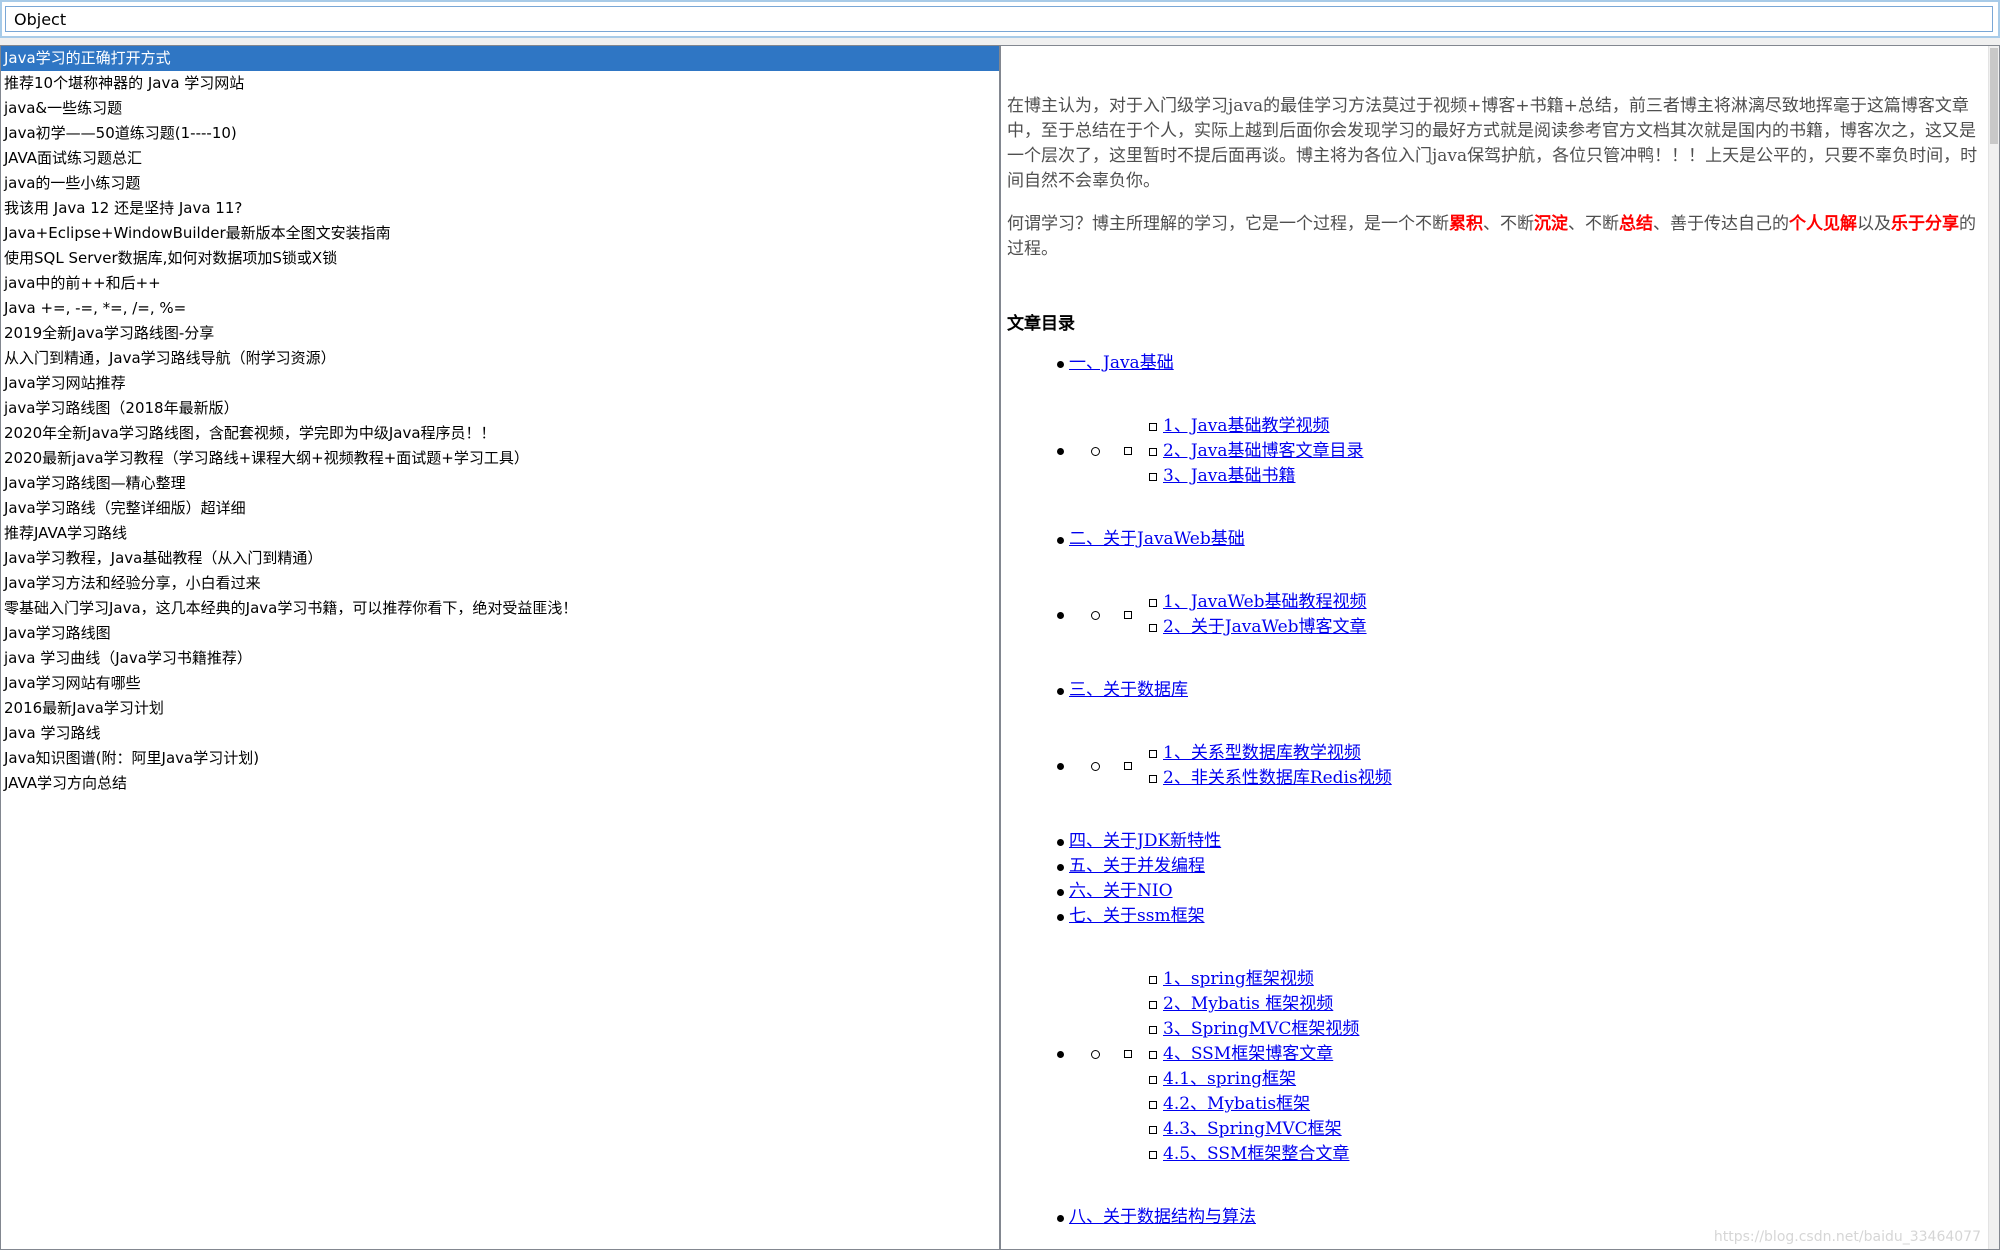 The width and height of the screenshot is (2000, 1250). I want to click on toc-item: 三、关于数据库, so click(1492, 690).